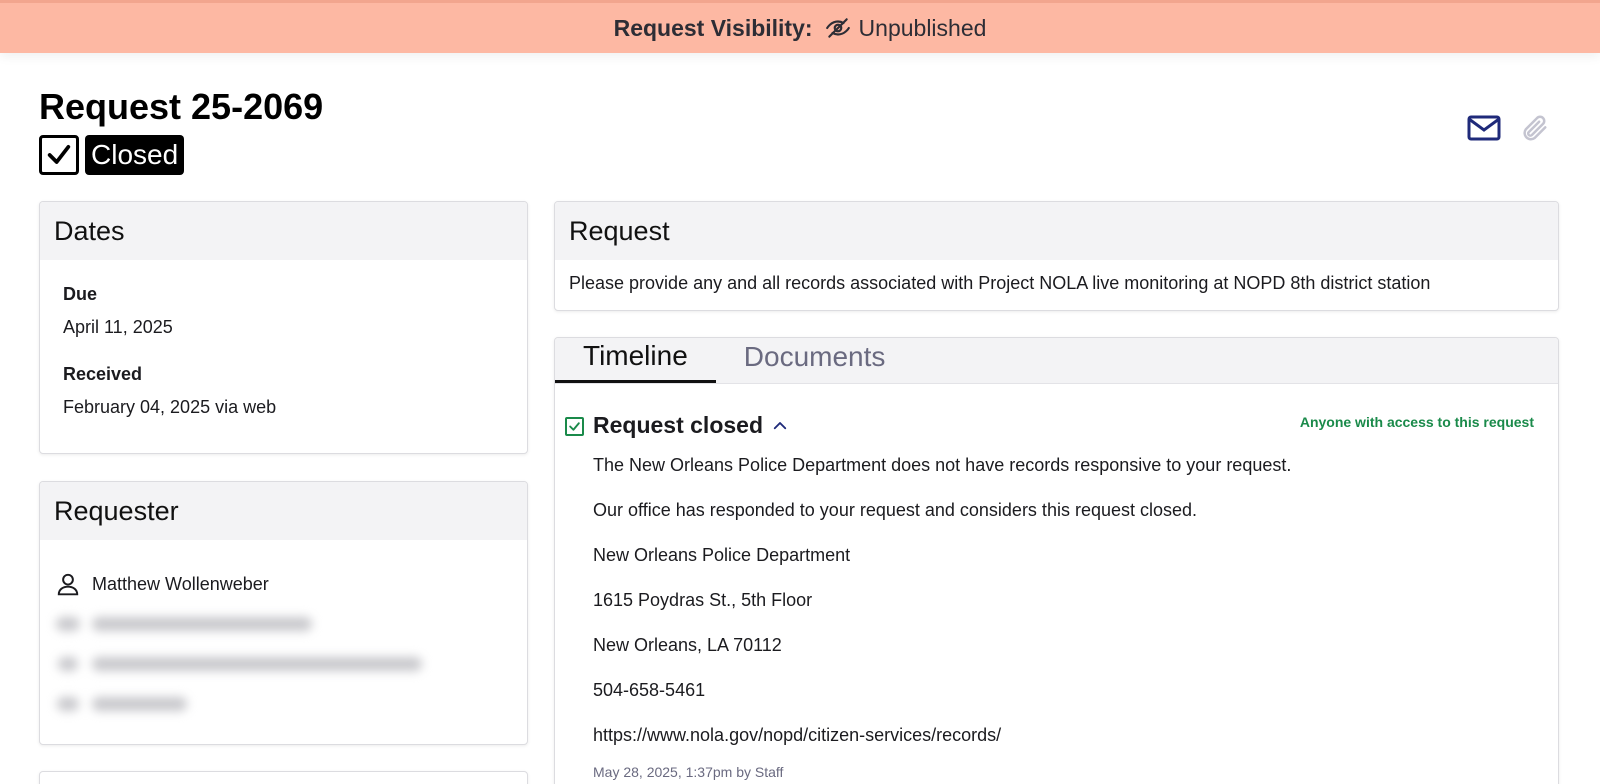 Image resolution: width=1600 pixels, height=784 pixels. Describe the element at coordinates (202, 624) in the screenshot. I see `redacted-email` at that location.